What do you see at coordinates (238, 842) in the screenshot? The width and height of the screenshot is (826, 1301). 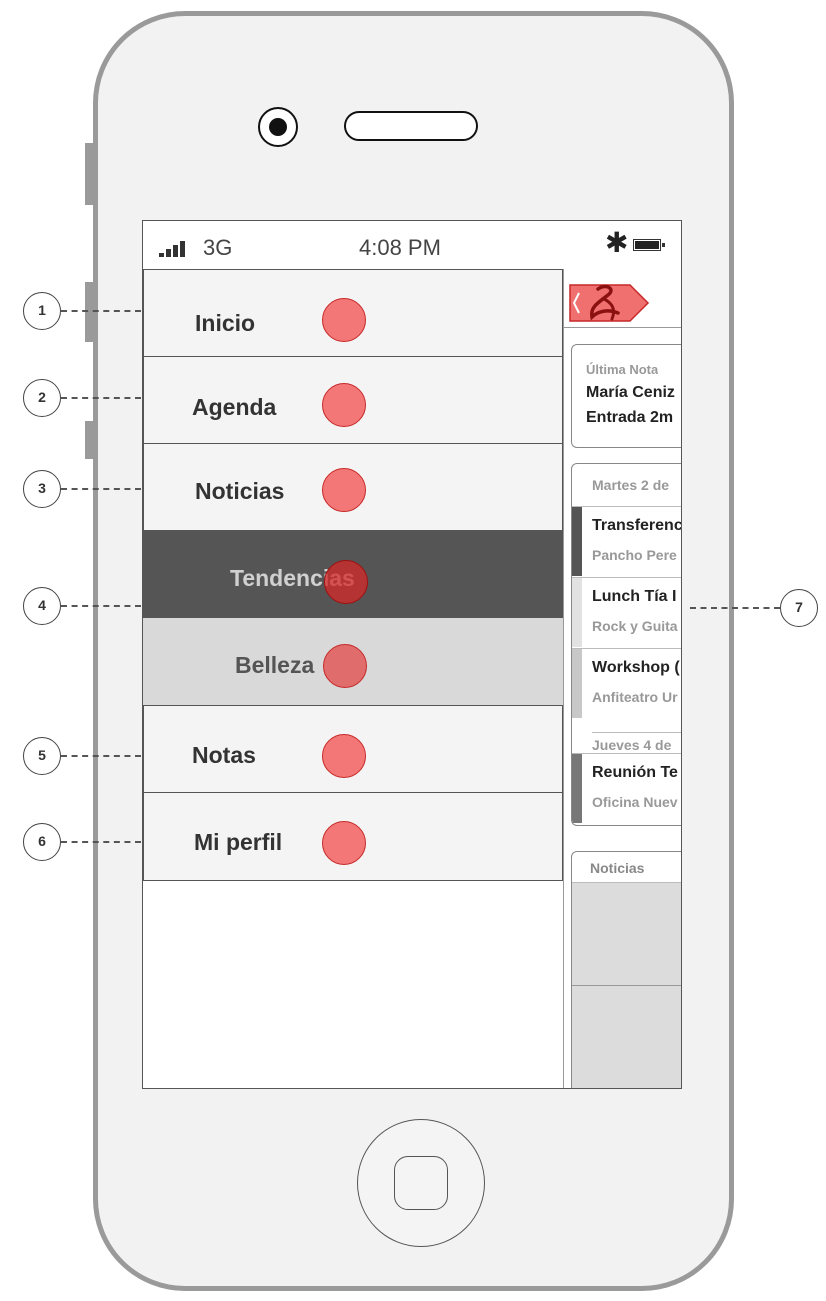 I see `menu-item-label: Mi perfil` at bounding box center [238, 842].